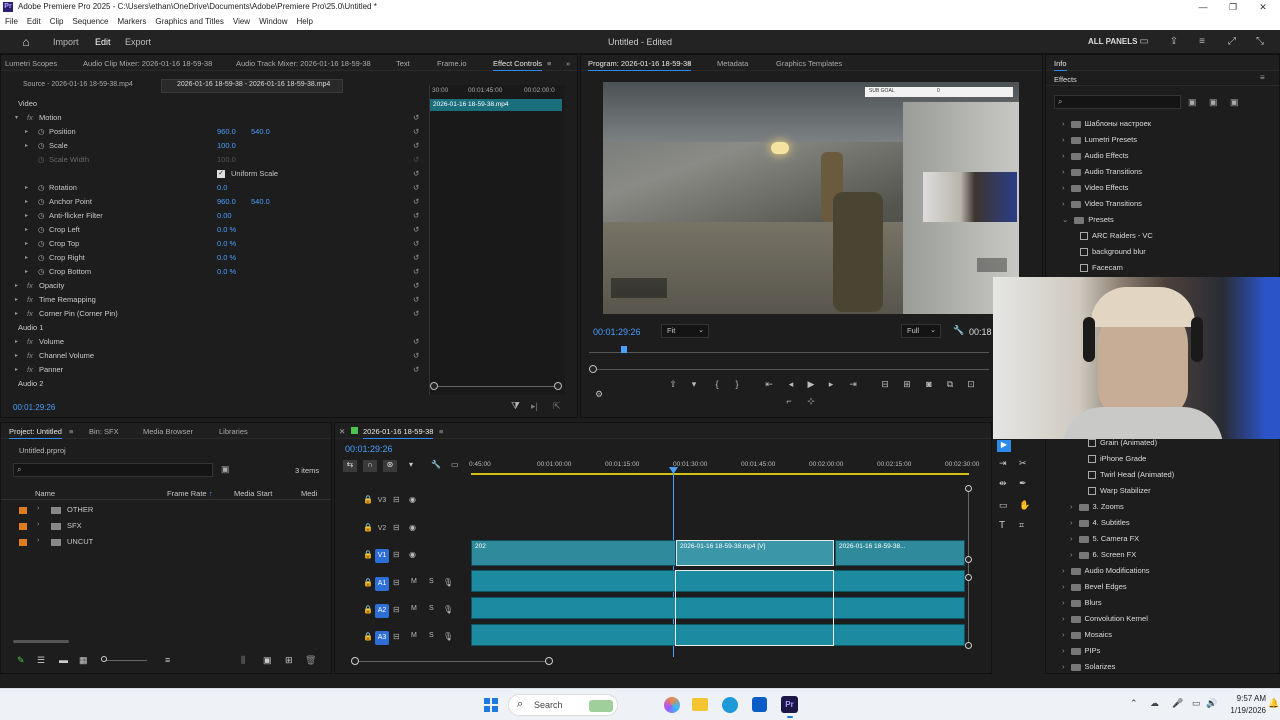 The height and width of the screenshot is (720, 1280). Describe the element at coordinates (971, 384) in the screenshot. I see `button-editor-icon: ⊡` at that location.